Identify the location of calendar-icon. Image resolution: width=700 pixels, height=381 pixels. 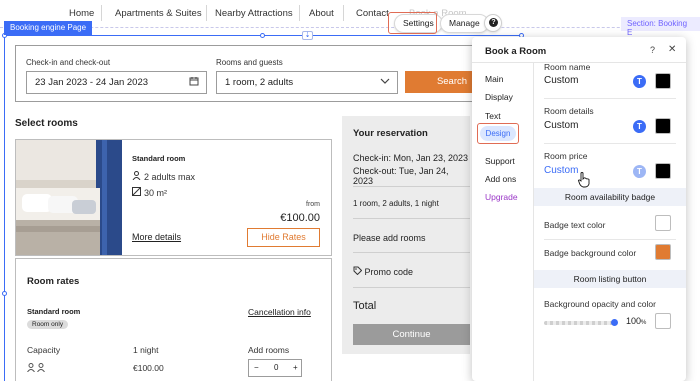
(194, 82).